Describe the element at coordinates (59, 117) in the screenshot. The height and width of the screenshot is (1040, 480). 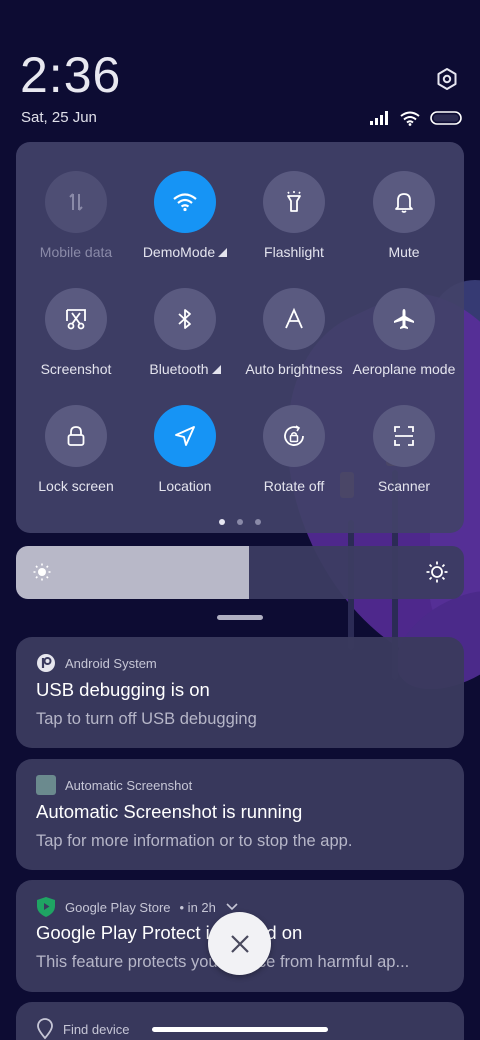
I see `date: Sat, 25 Jun` at that location.